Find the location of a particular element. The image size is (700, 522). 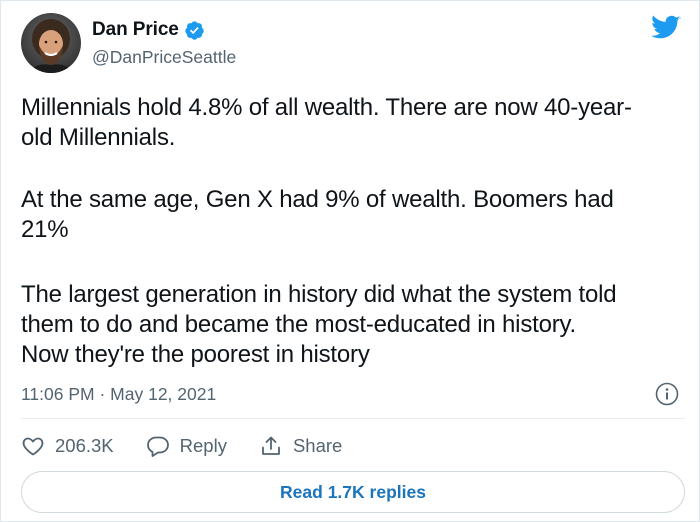

heart-icon is located at coordinates (33, 446).